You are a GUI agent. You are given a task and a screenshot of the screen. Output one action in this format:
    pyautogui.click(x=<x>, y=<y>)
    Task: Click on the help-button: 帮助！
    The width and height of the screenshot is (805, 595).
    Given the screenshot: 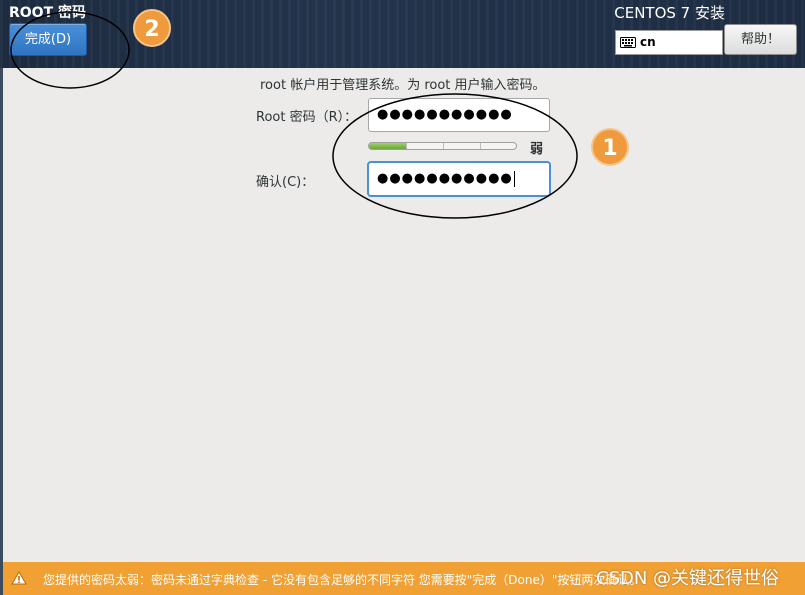 What is the action you would take?
    pyautogui.click(x=760, y=39)
    